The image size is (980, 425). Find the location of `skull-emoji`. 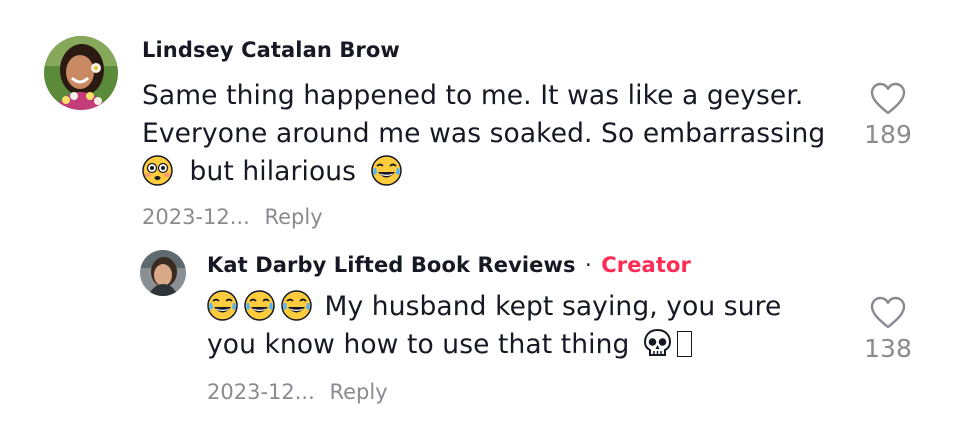

skull-emoji is located at coordinates (657, 343).